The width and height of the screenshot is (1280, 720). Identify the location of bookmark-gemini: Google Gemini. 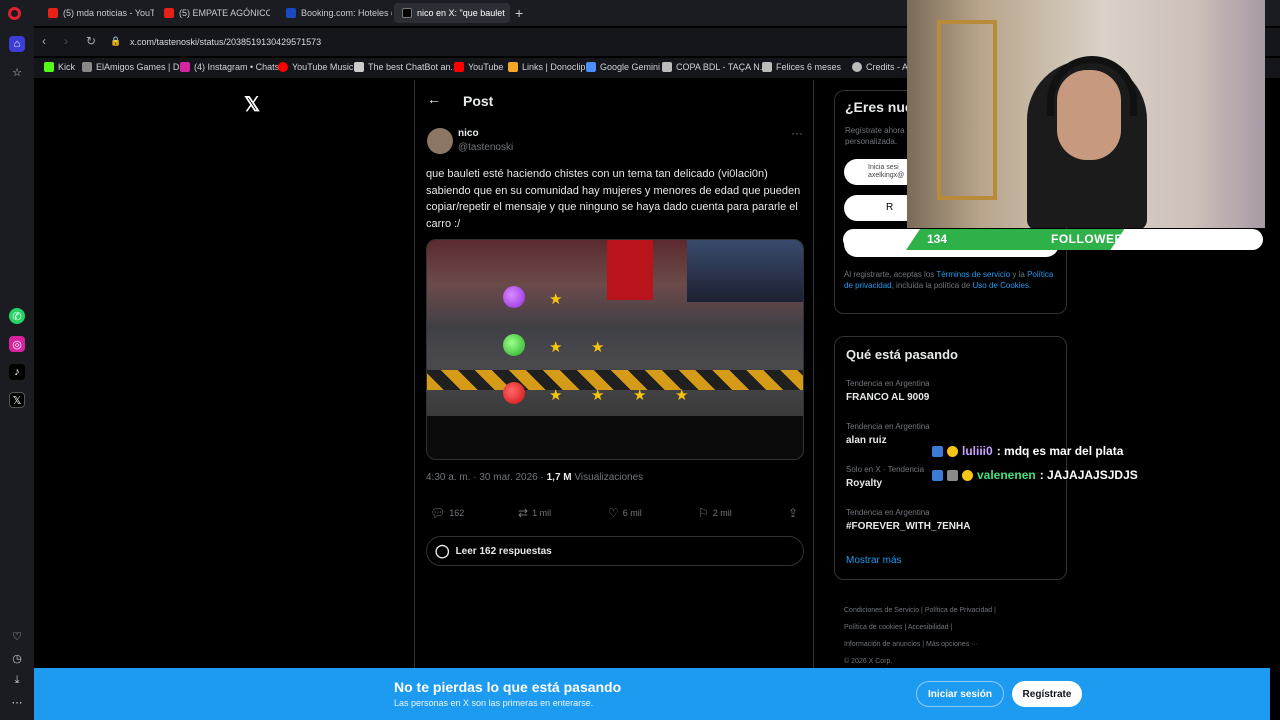
(623, 67).